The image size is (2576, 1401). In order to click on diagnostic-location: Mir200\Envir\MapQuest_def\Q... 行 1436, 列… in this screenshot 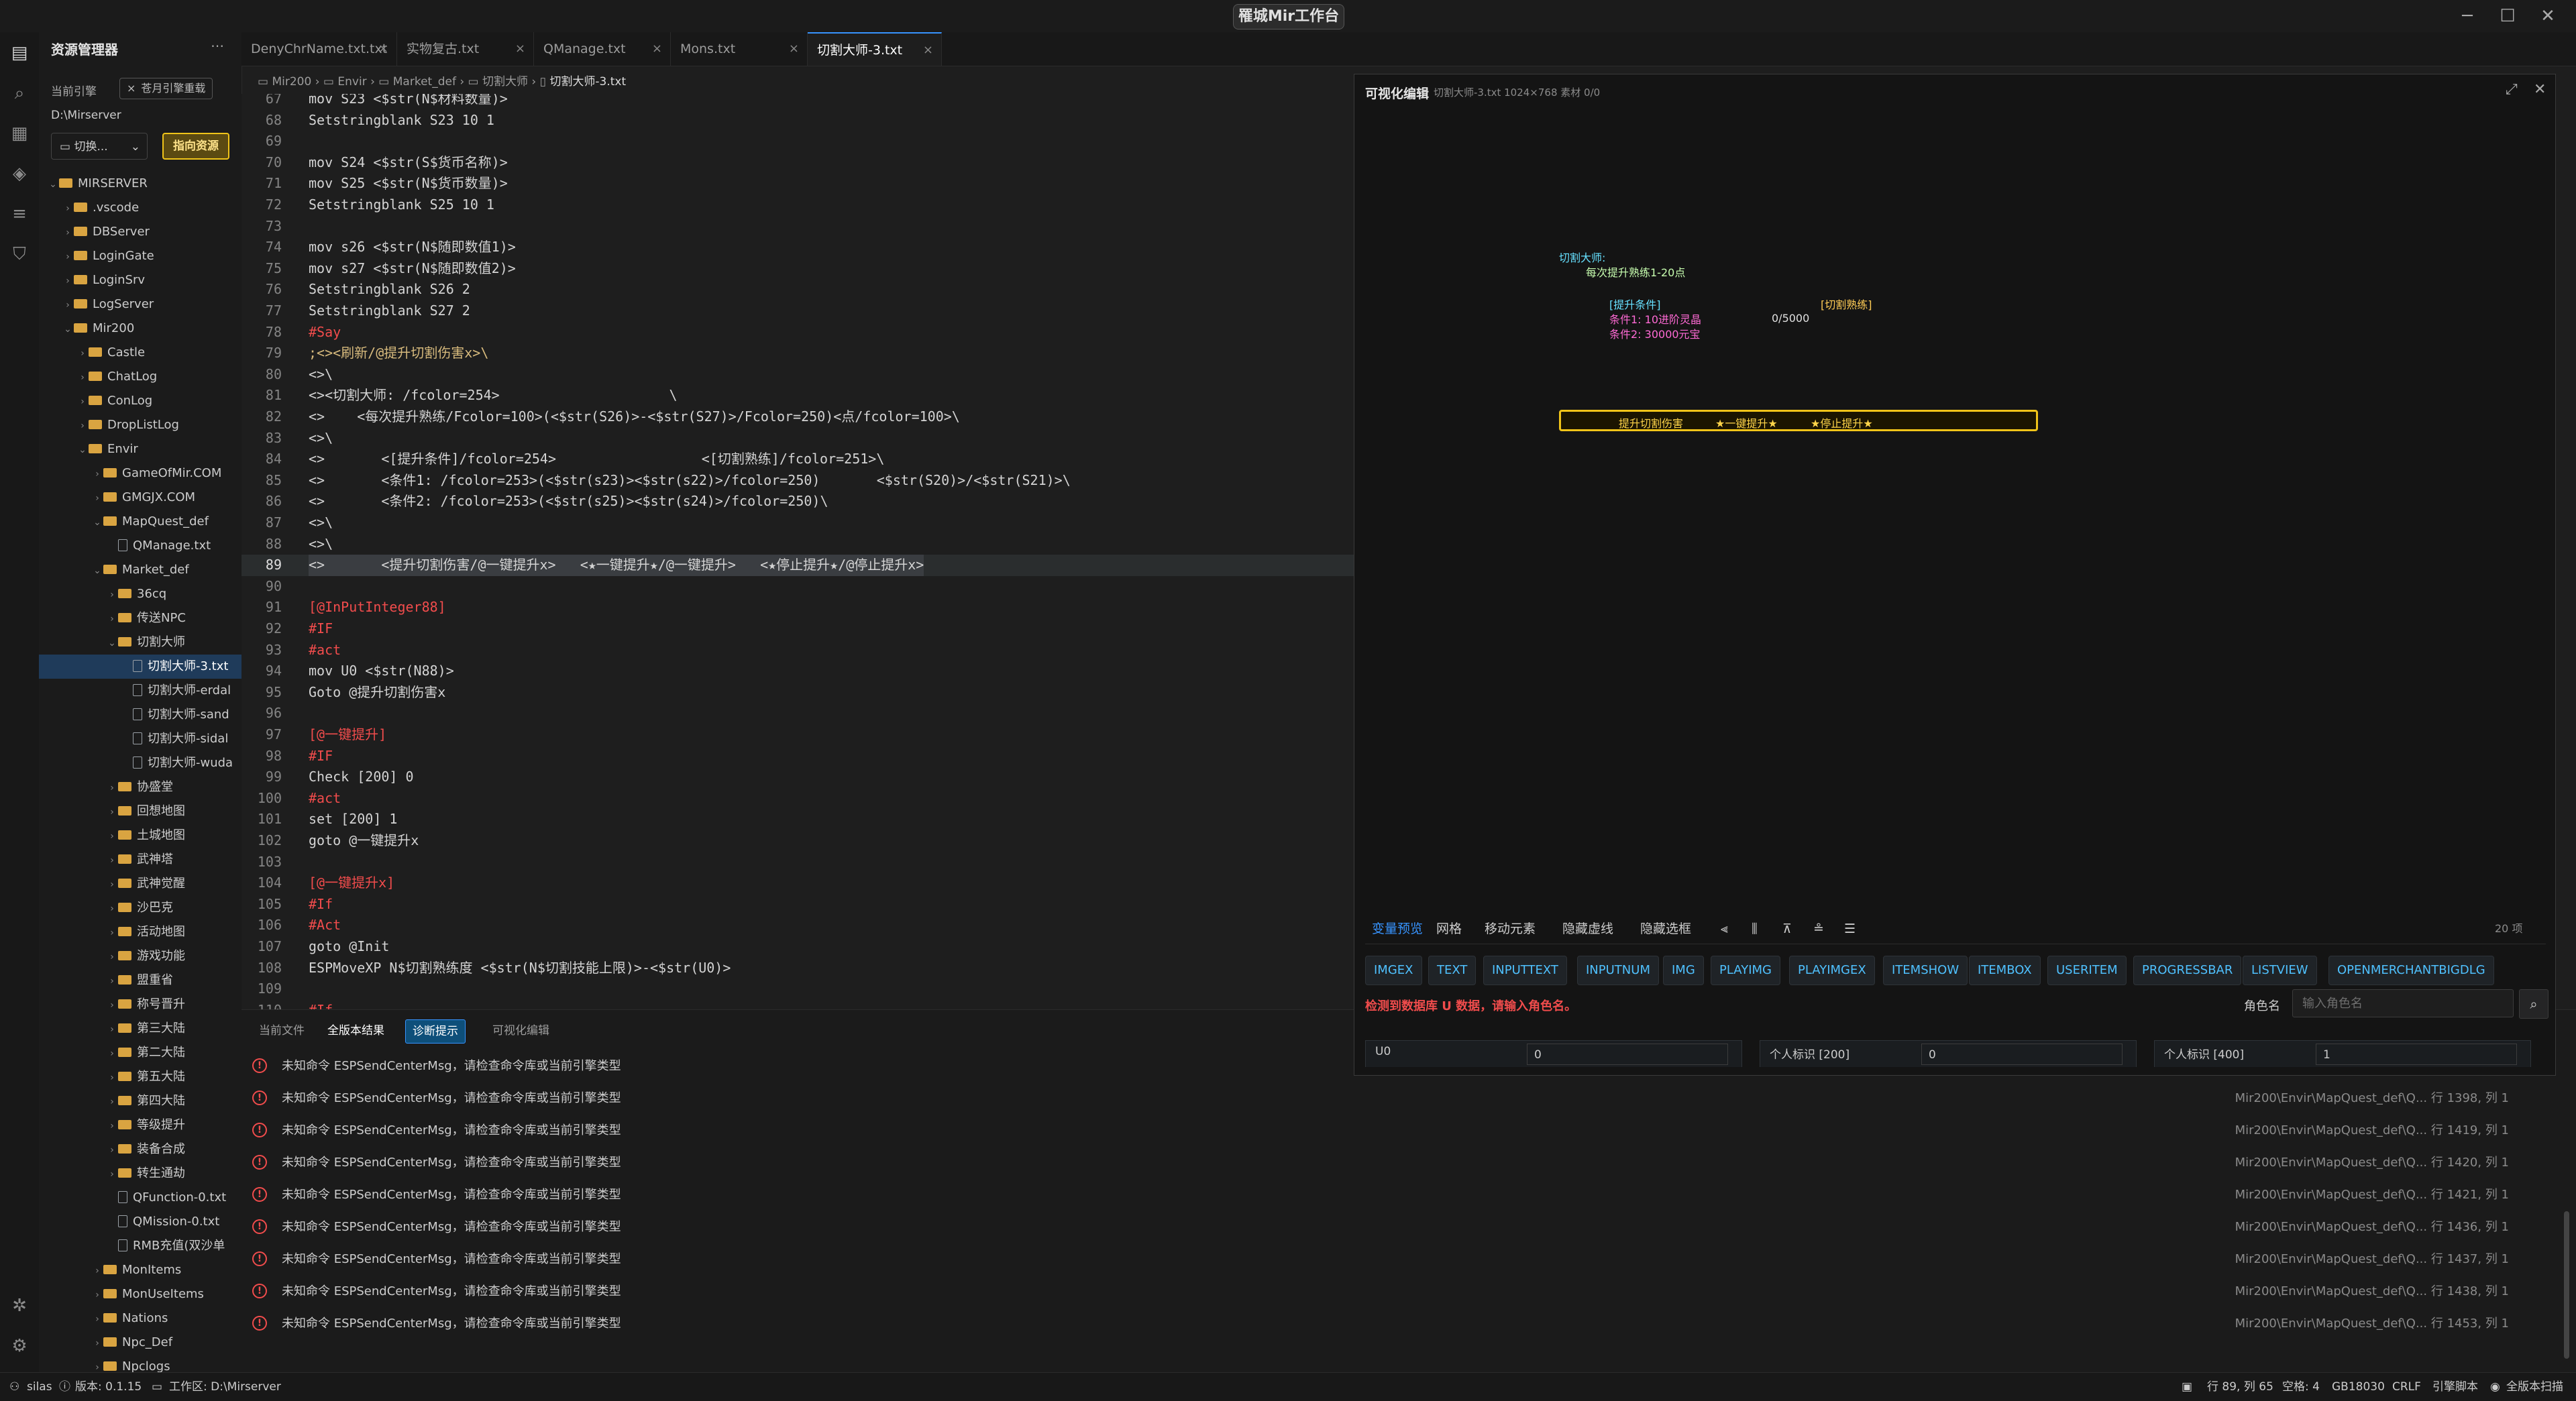, I will do `click(2372, 1227)`.